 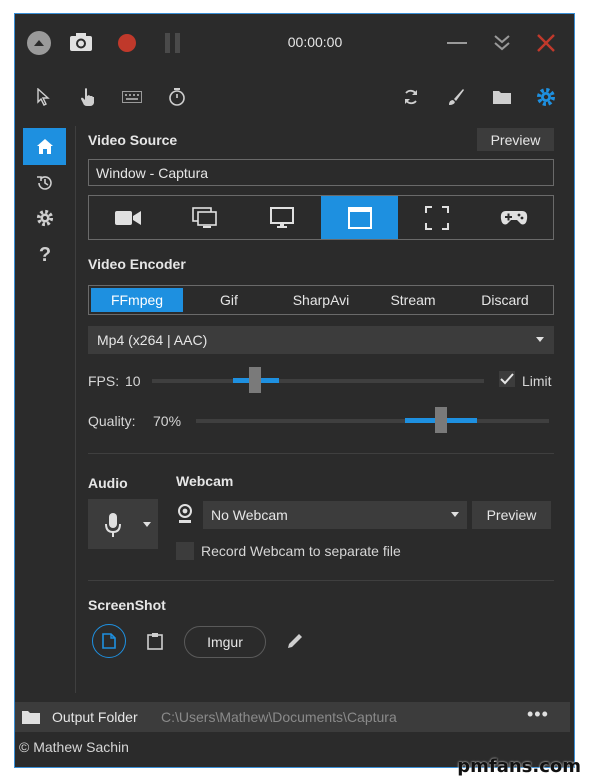 I want to click on imgur-button: Imgur, so click(x=225, y=642).